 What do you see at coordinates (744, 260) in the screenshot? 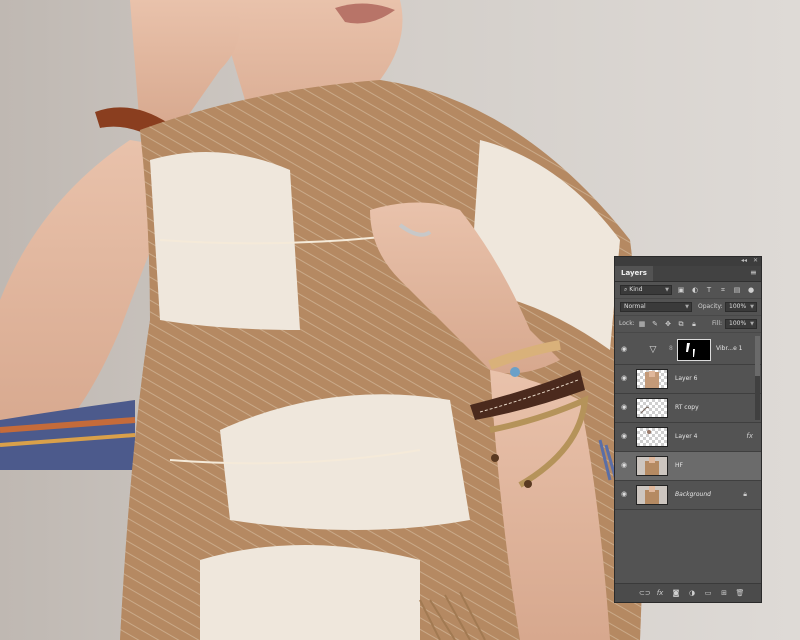
I see `collapse-icon: ◂◂` at bounding box center [744, 260].